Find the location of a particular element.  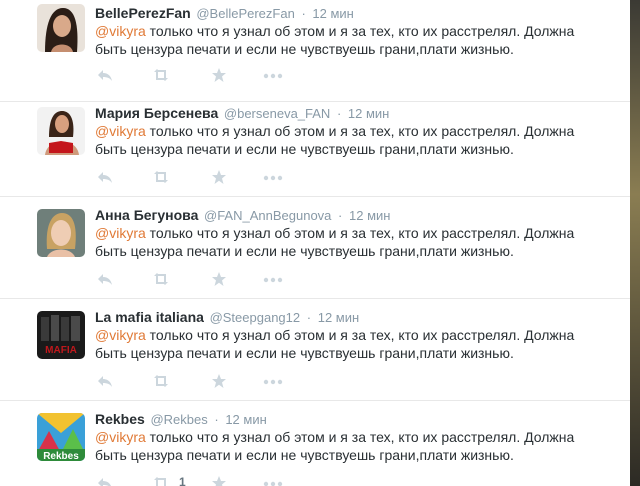

tweet-header: Мария Берсенева @berseneva_FAN · 12 мин is located at coordinates (242, 113).